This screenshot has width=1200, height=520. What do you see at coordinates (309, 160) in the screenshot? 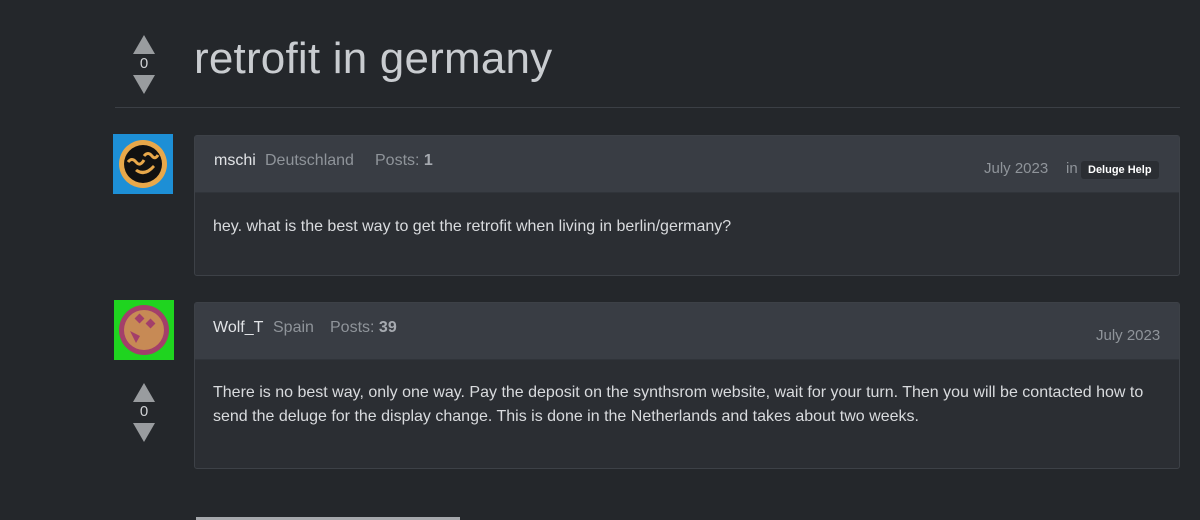
I see `author-country: Deutschland` at bounding box center [309, 160].